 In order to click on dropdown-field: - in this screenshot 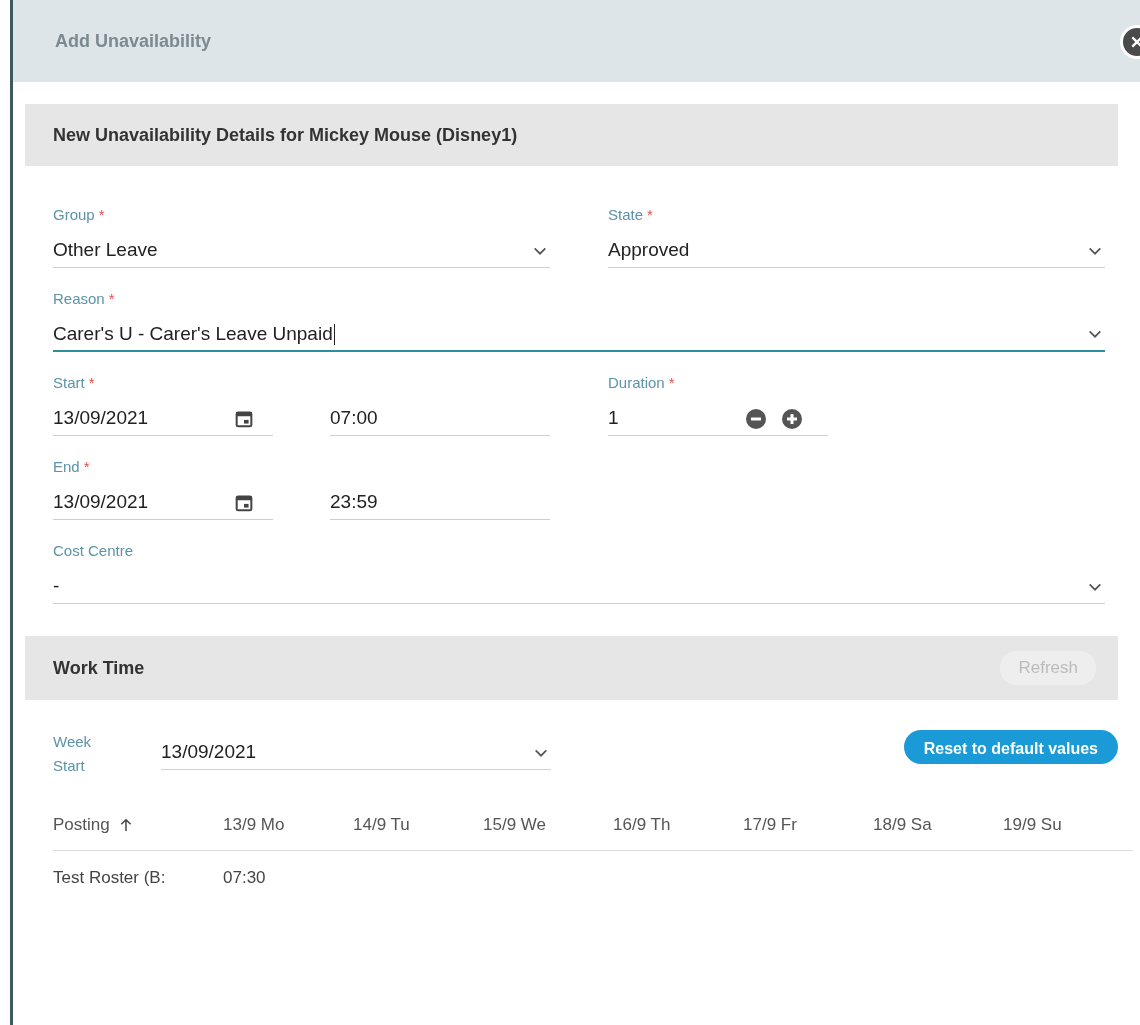, I will do `click(579, 587)`.